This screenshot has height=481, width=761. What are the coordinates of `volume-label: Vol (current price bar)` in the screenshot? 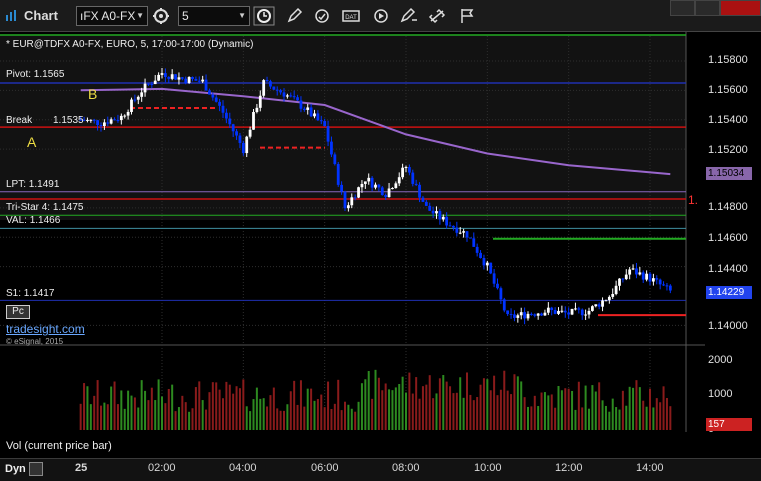 It's located at (59, 446).